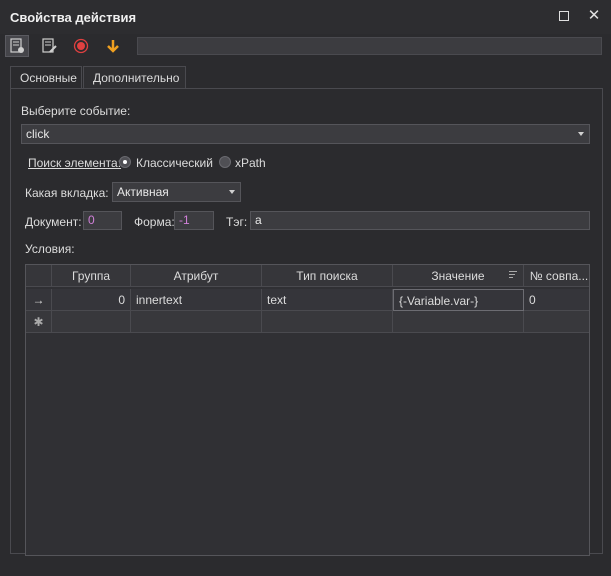 The image size is (611, 576). What do you see at coordinates (327, 300) in the screenshot?
I see `cell-search-type: text` at bounding box center [327, 300].